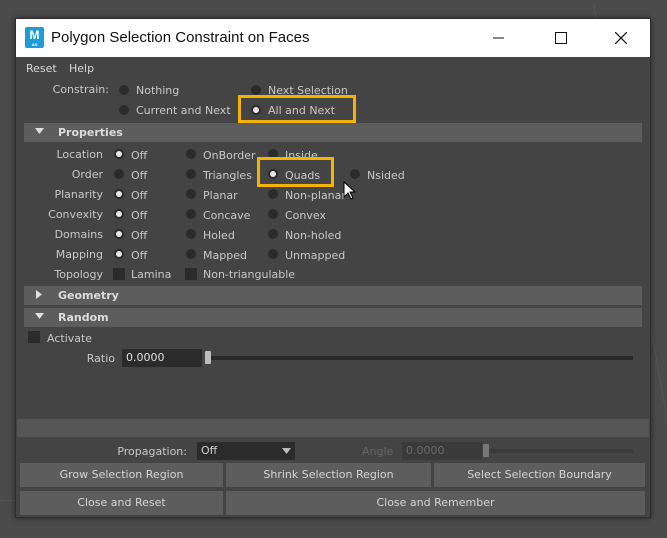 The height and width of the screenshot is (538, 667). Describe the element at coordinates (39, 294) in the screenshot. I see `expand-arrow-right-icon` at that location.